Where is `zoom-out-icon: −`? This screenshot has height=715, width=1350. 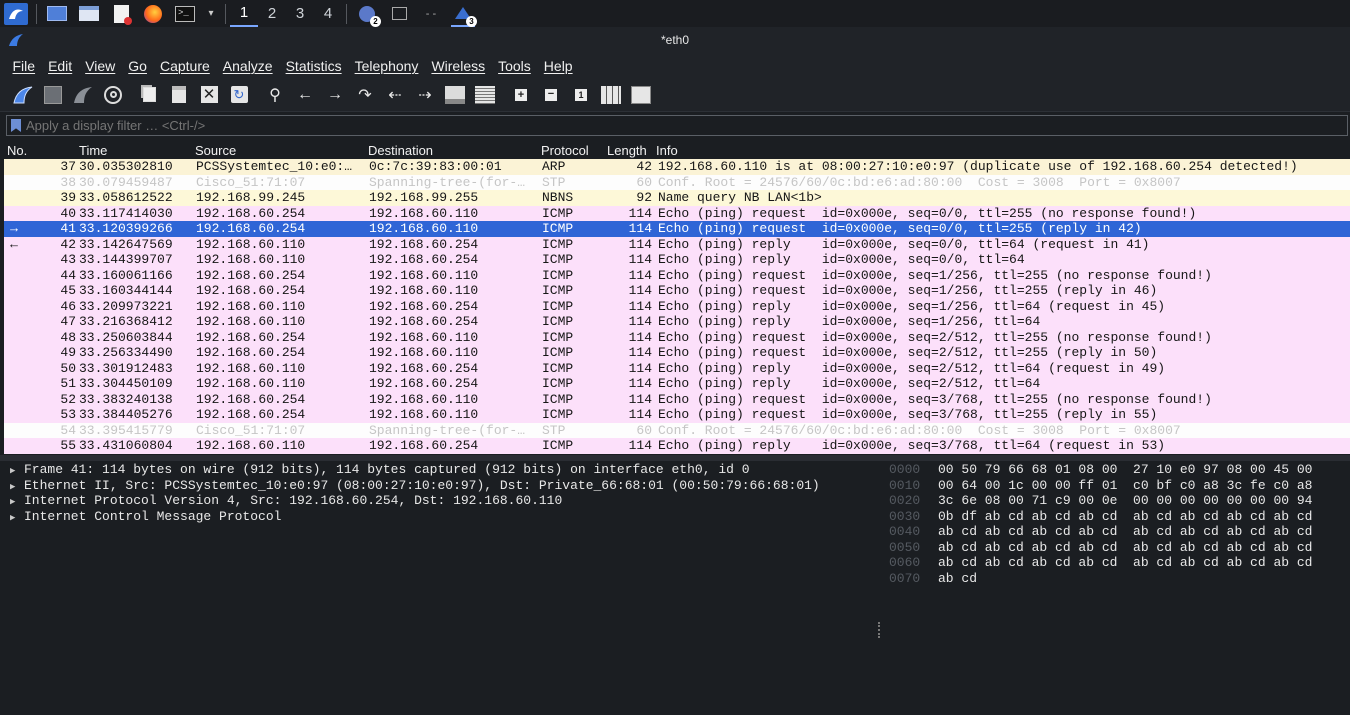
zoom-out-icon: − is located at coordinates (551, 95).